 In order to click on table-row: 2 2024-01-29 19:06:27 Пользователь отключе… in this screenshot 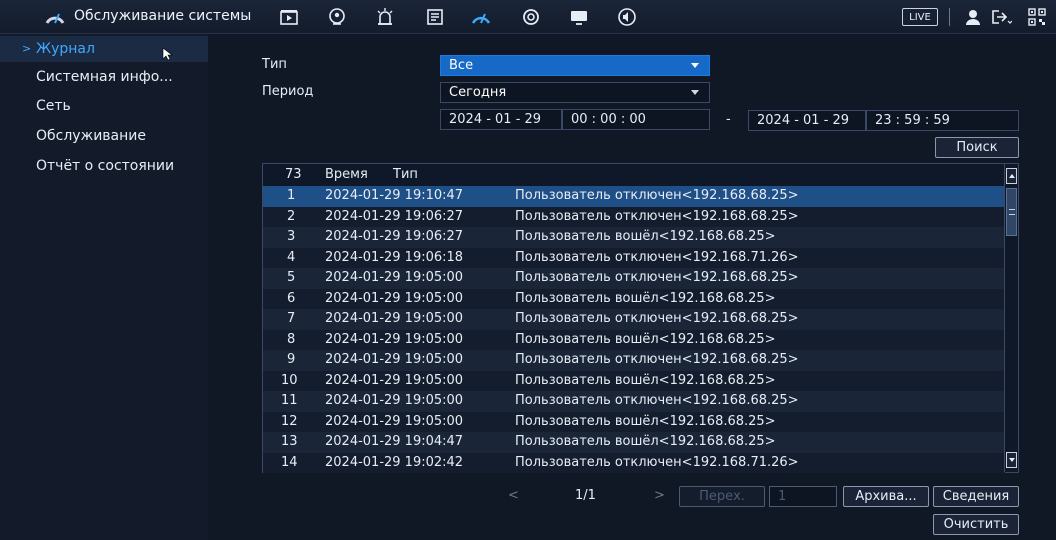, I will do `click(634, 216)`.